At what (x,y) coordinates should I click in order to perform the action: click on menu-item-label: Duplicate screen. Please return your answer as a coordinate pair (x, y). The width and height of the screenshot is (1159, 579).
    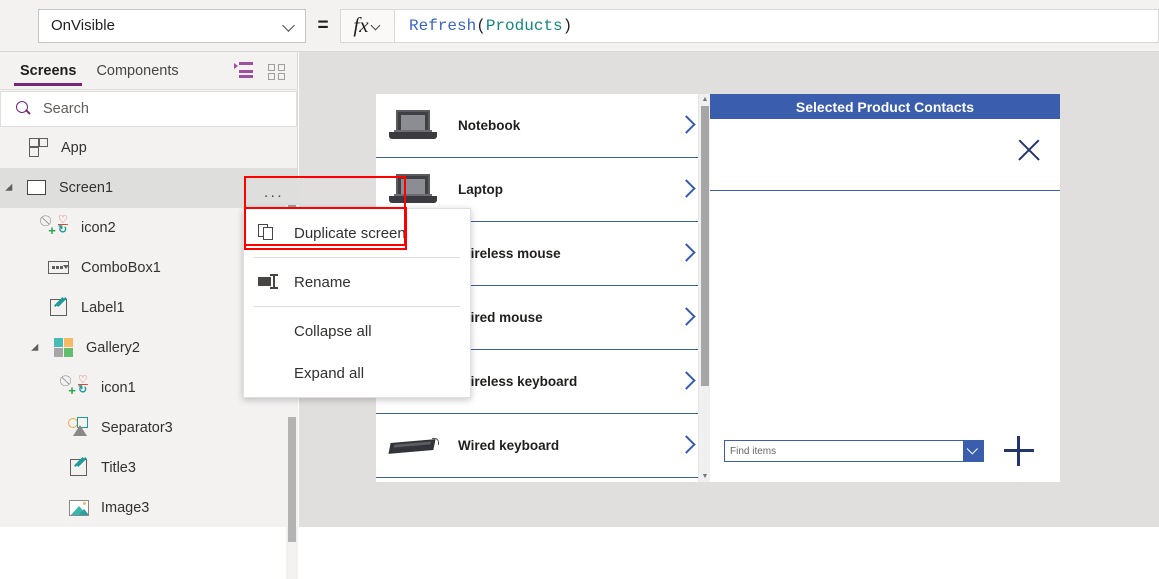
    Looking at the image, I should click on (350, 233).